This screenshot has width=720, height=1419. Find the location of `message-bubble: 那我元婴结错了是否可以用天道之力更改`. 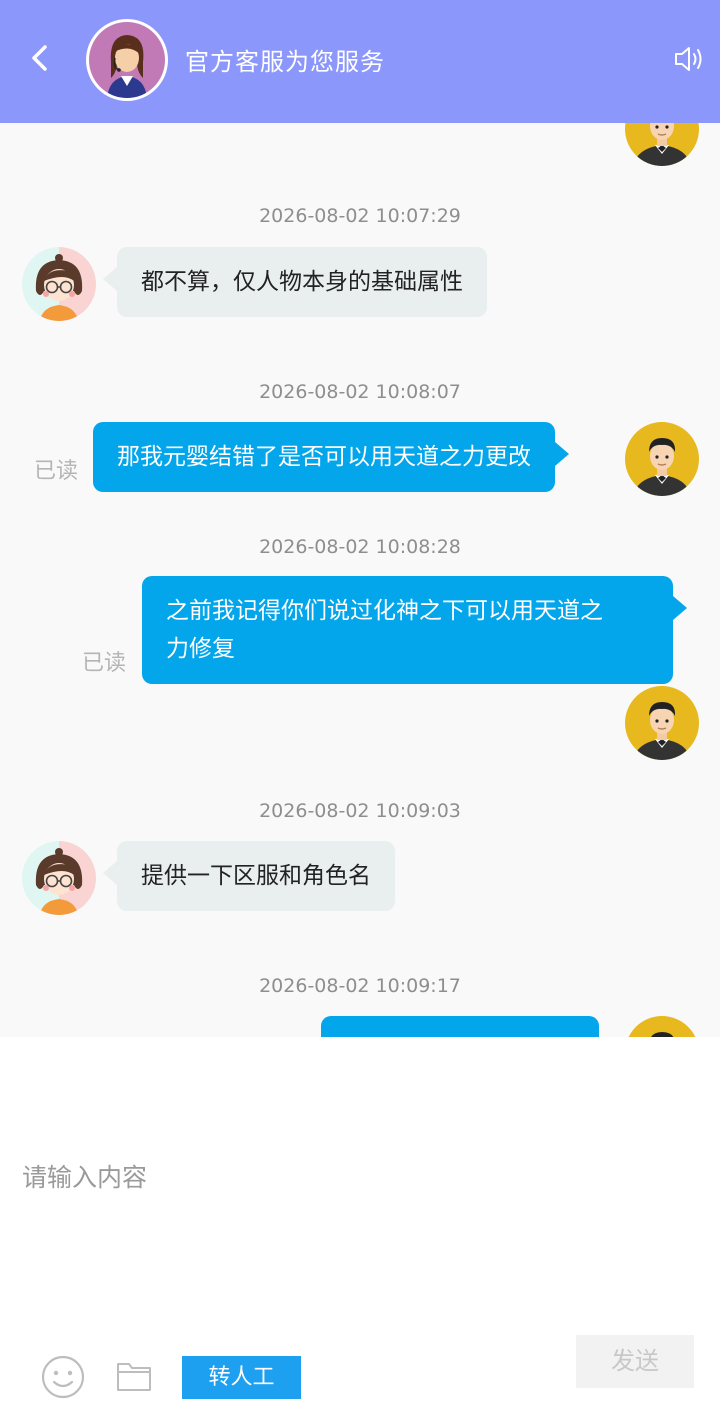

message-bubble: 那我元婴结错了是否可以用天道之力更改 is located at coordinates (331, 457).